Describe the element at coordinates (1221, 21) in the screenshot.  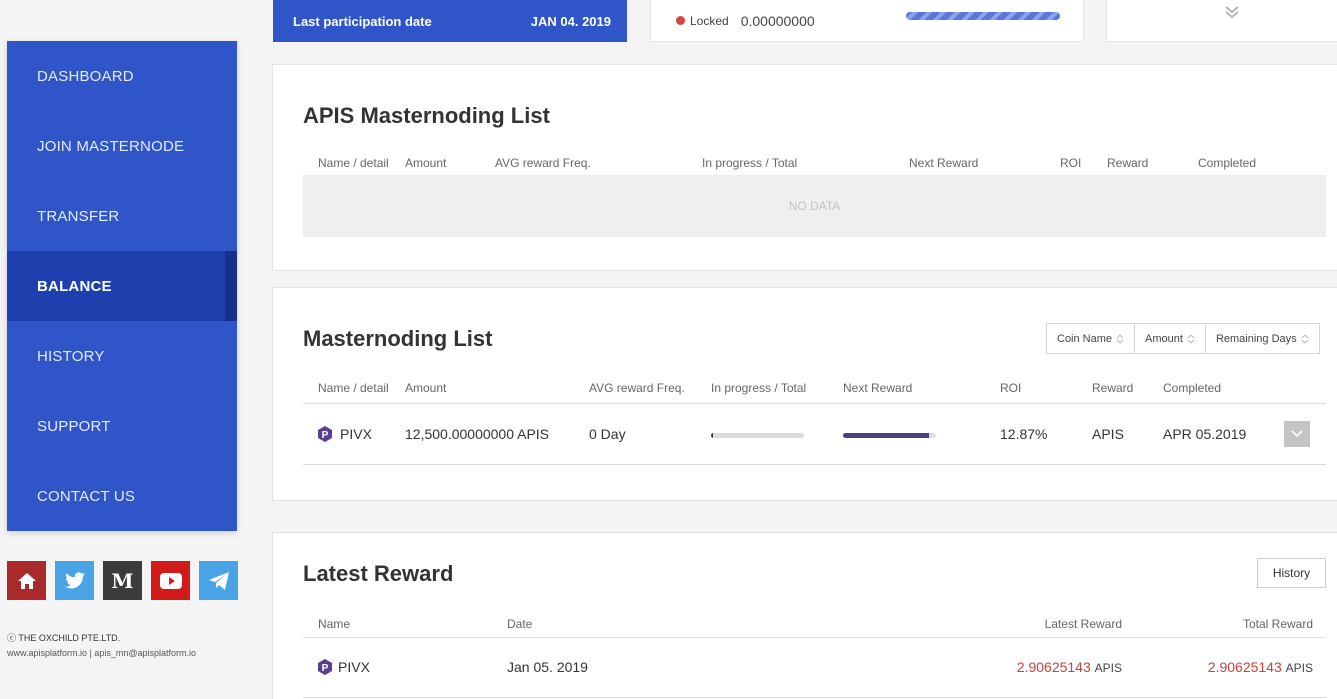
I see `summary-card` at that location.